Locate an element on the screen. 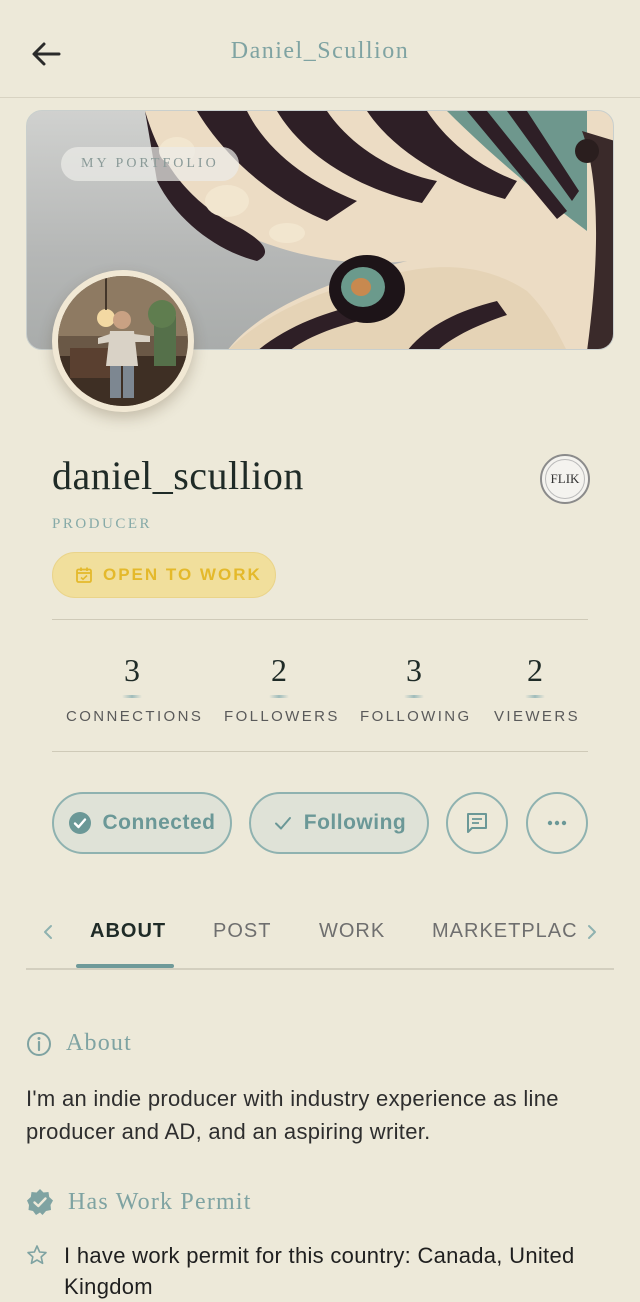 This screenshot has width=640, height=1302. message-button is located at coordinates (477, 823).